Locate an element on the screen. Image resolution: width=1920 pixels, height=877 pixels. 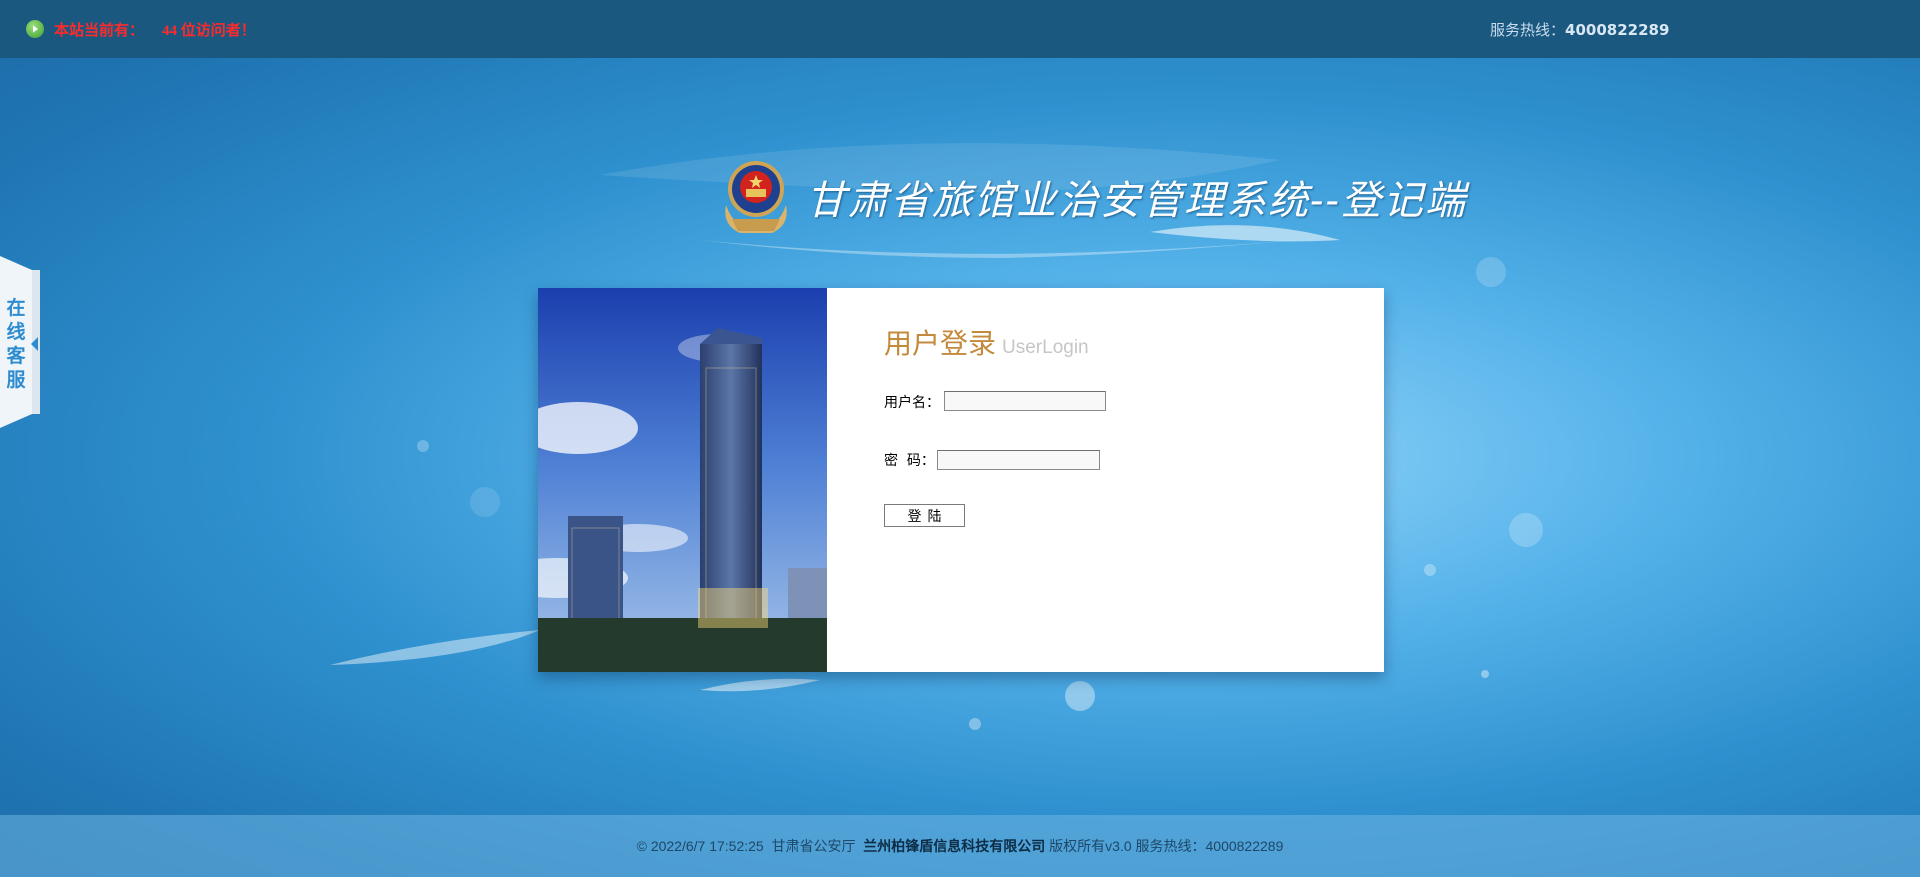
login-title: 用户登录 UserLogin is located at coordinates (986, 342).